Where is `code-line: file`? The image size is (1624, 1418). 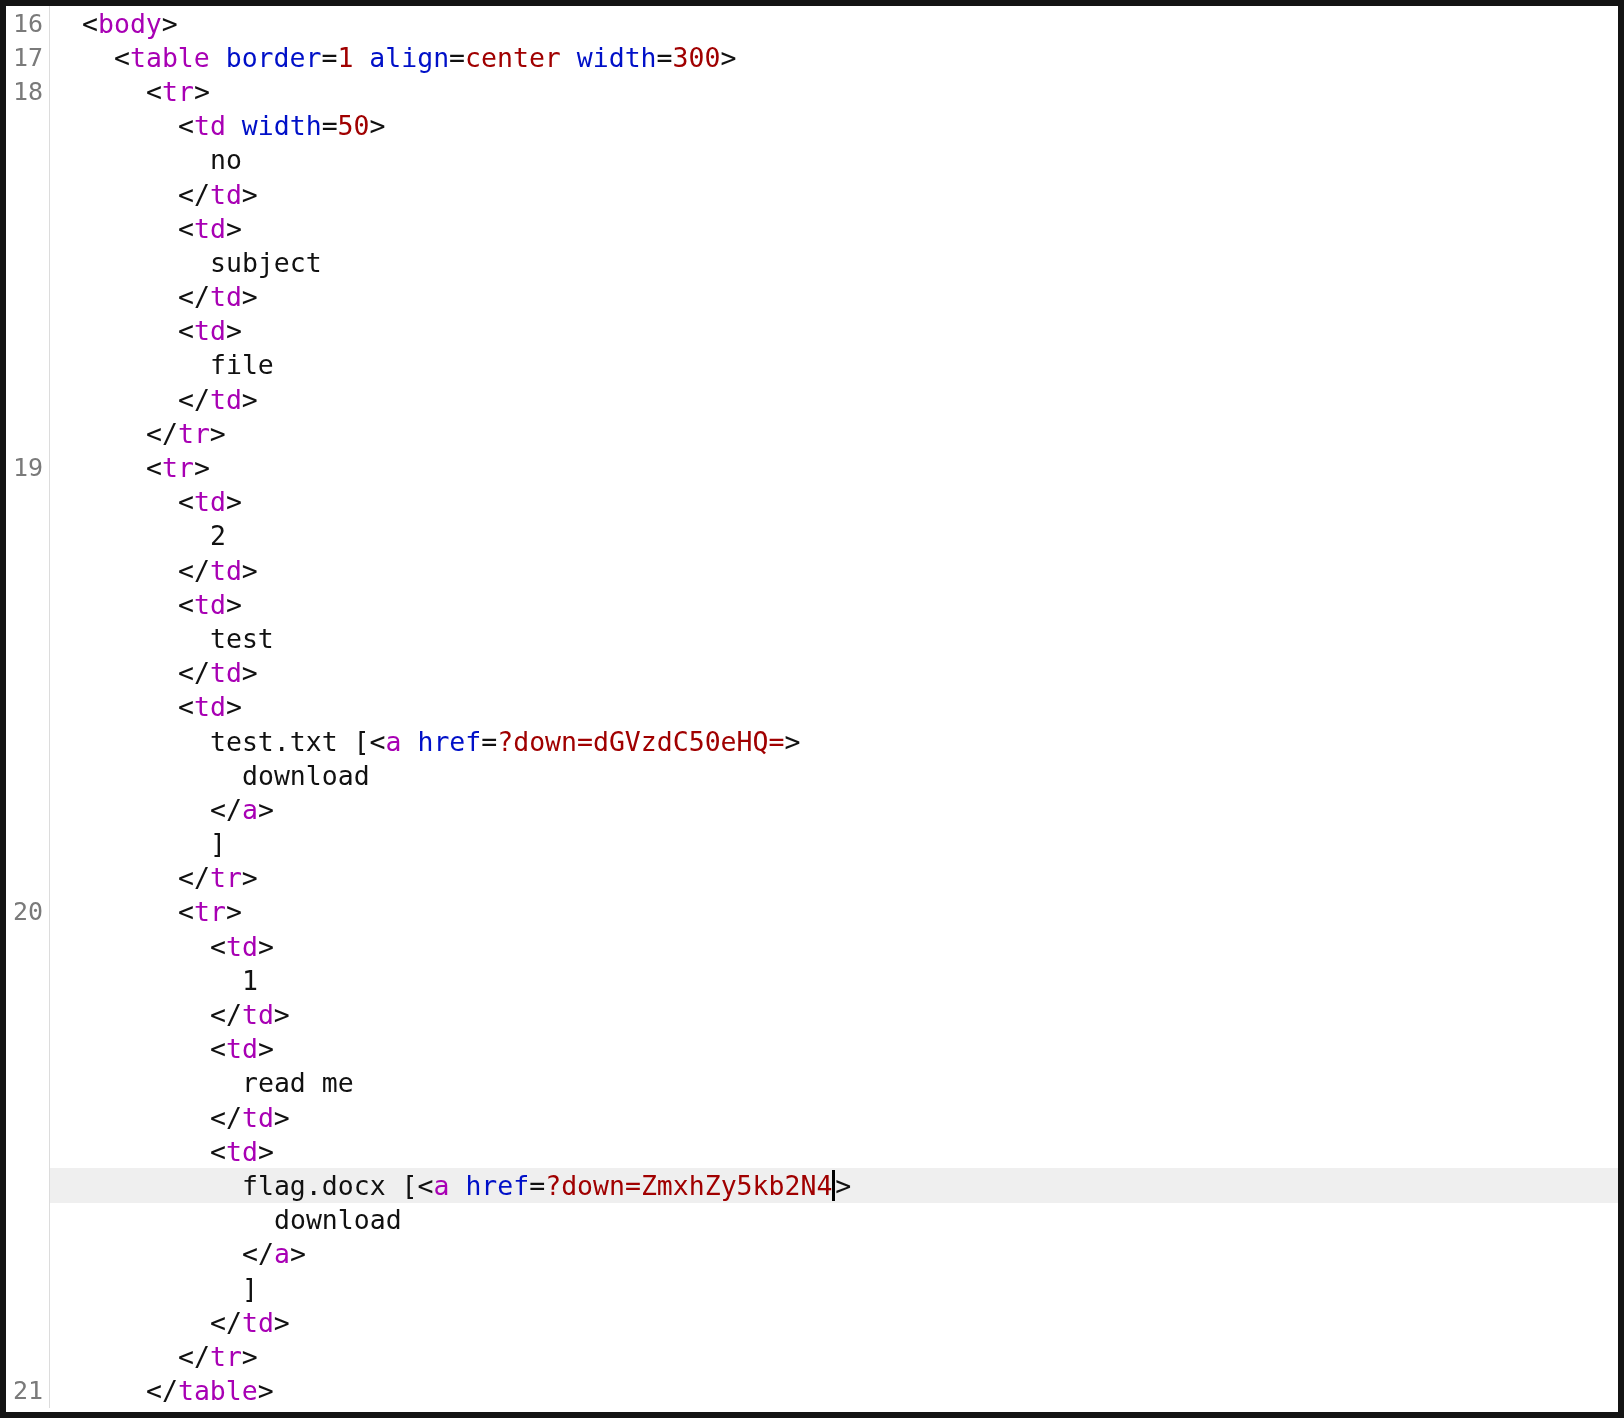
code-line: file is located at coordinates (242, 365).